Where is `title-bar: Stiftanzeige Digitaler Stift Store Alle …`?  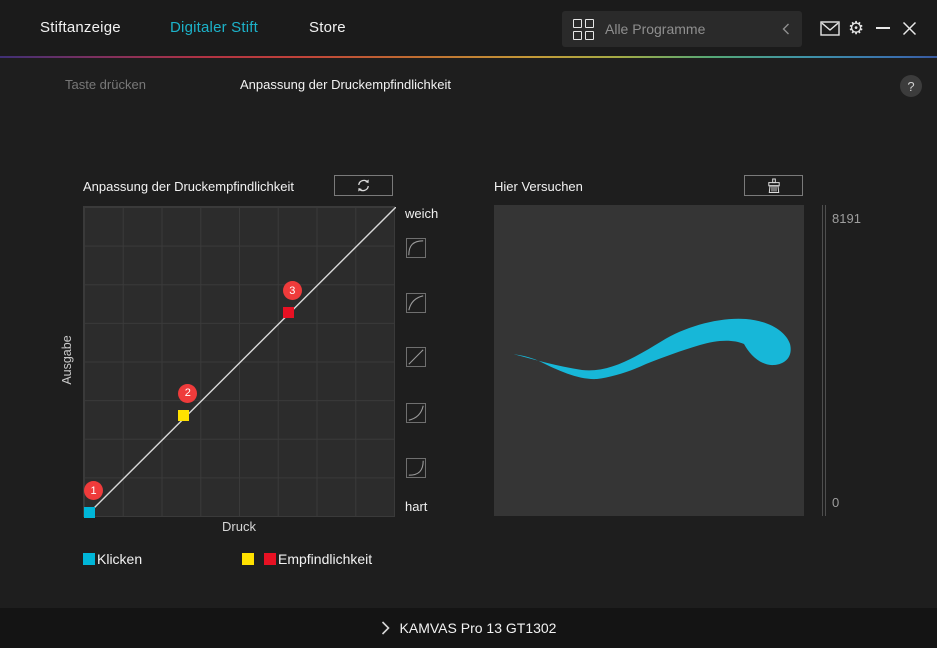
title-bar: Stiftanzeige Digitaler Stift Store Alle … is located at coordinates (468, 28).